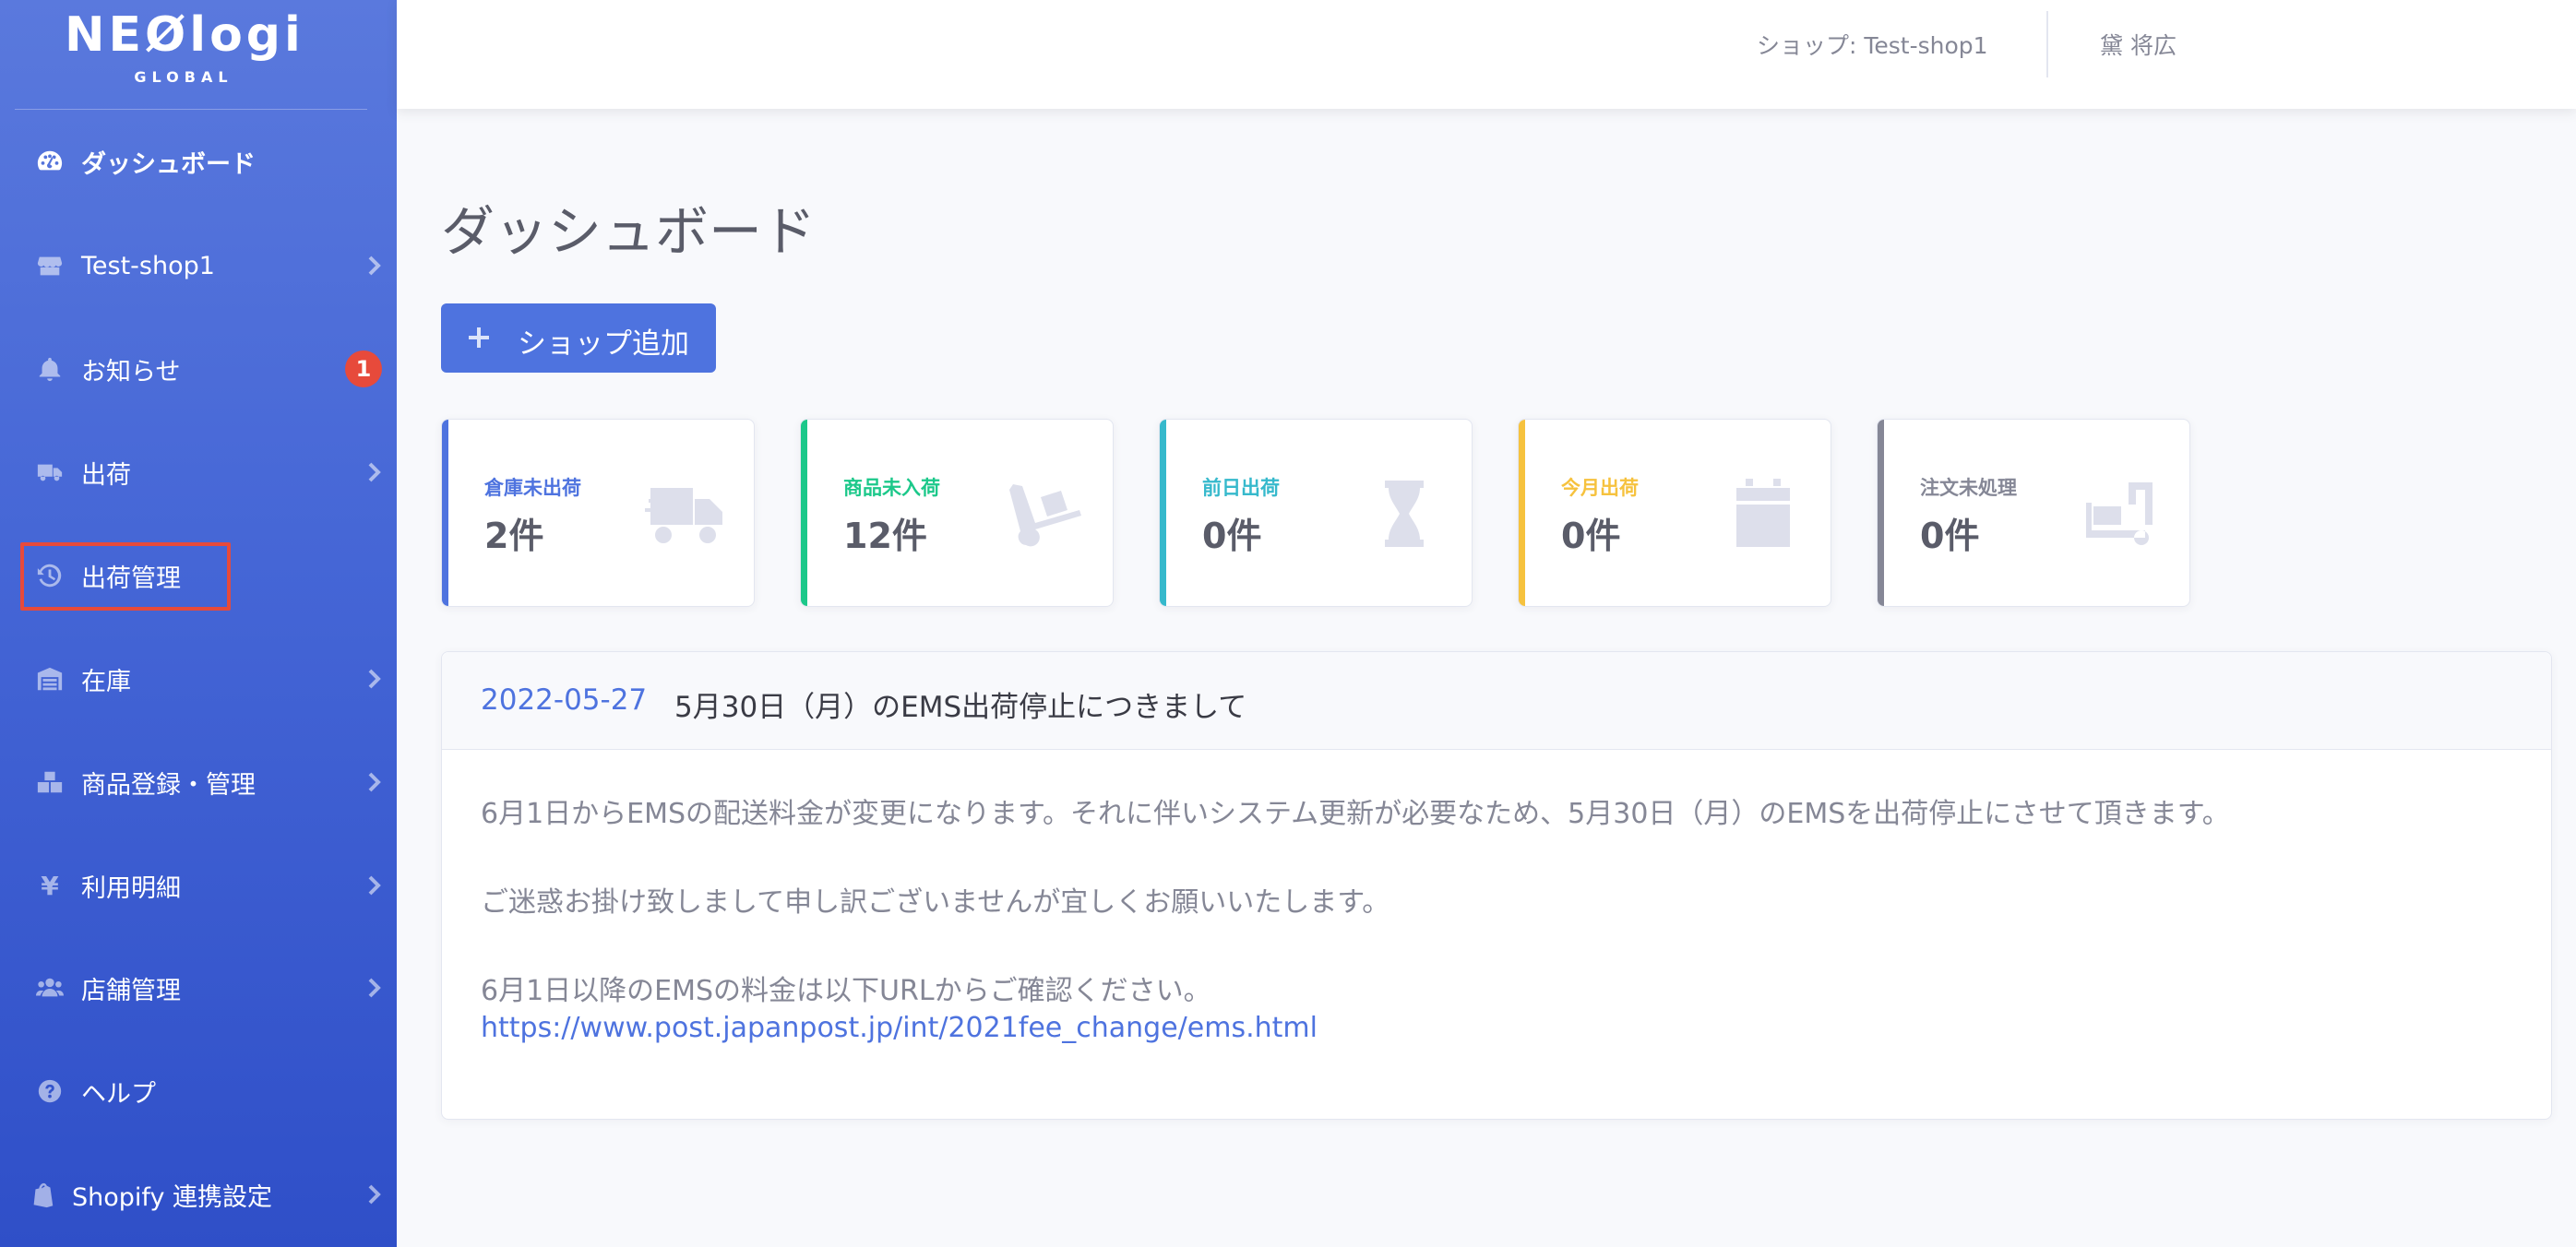 Image resolution: width=2576 pixels, height=1247 pixels. What do you see at coordinates (1763, 514) in the screenshot?
I see `calendar-icon` at bounding box center [1763, 514].